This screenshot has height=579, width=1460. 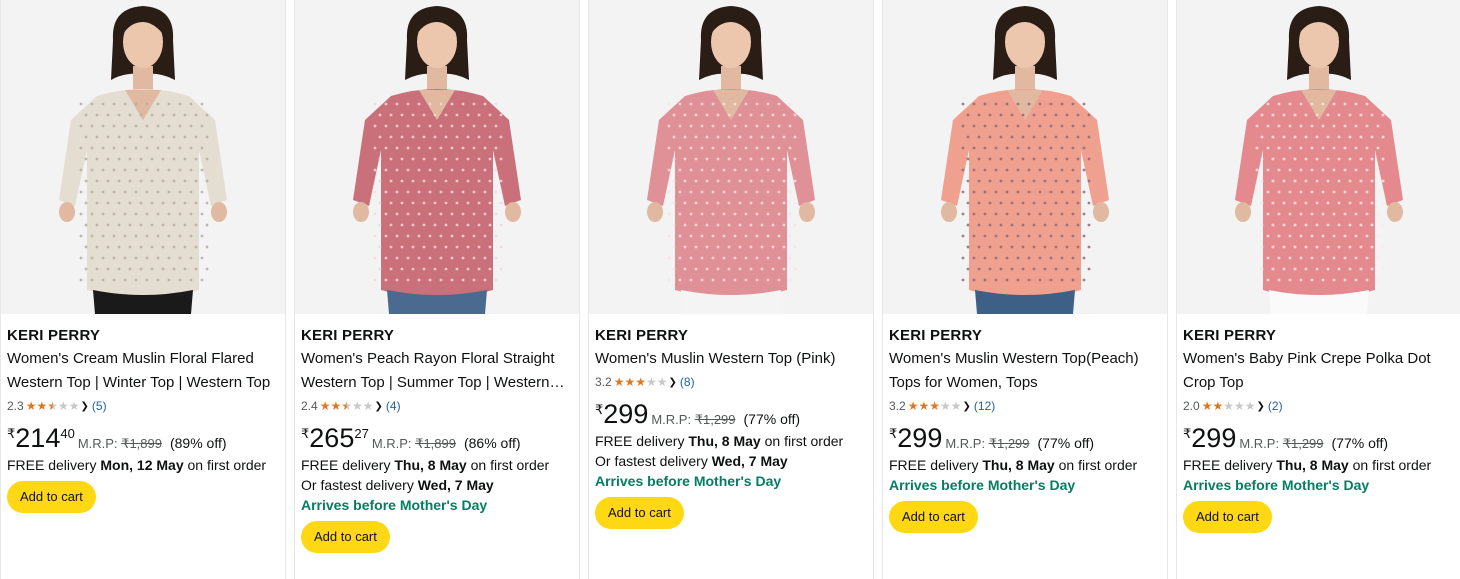 I want to click on review-count-link: (12), so click(x=984, y=406).